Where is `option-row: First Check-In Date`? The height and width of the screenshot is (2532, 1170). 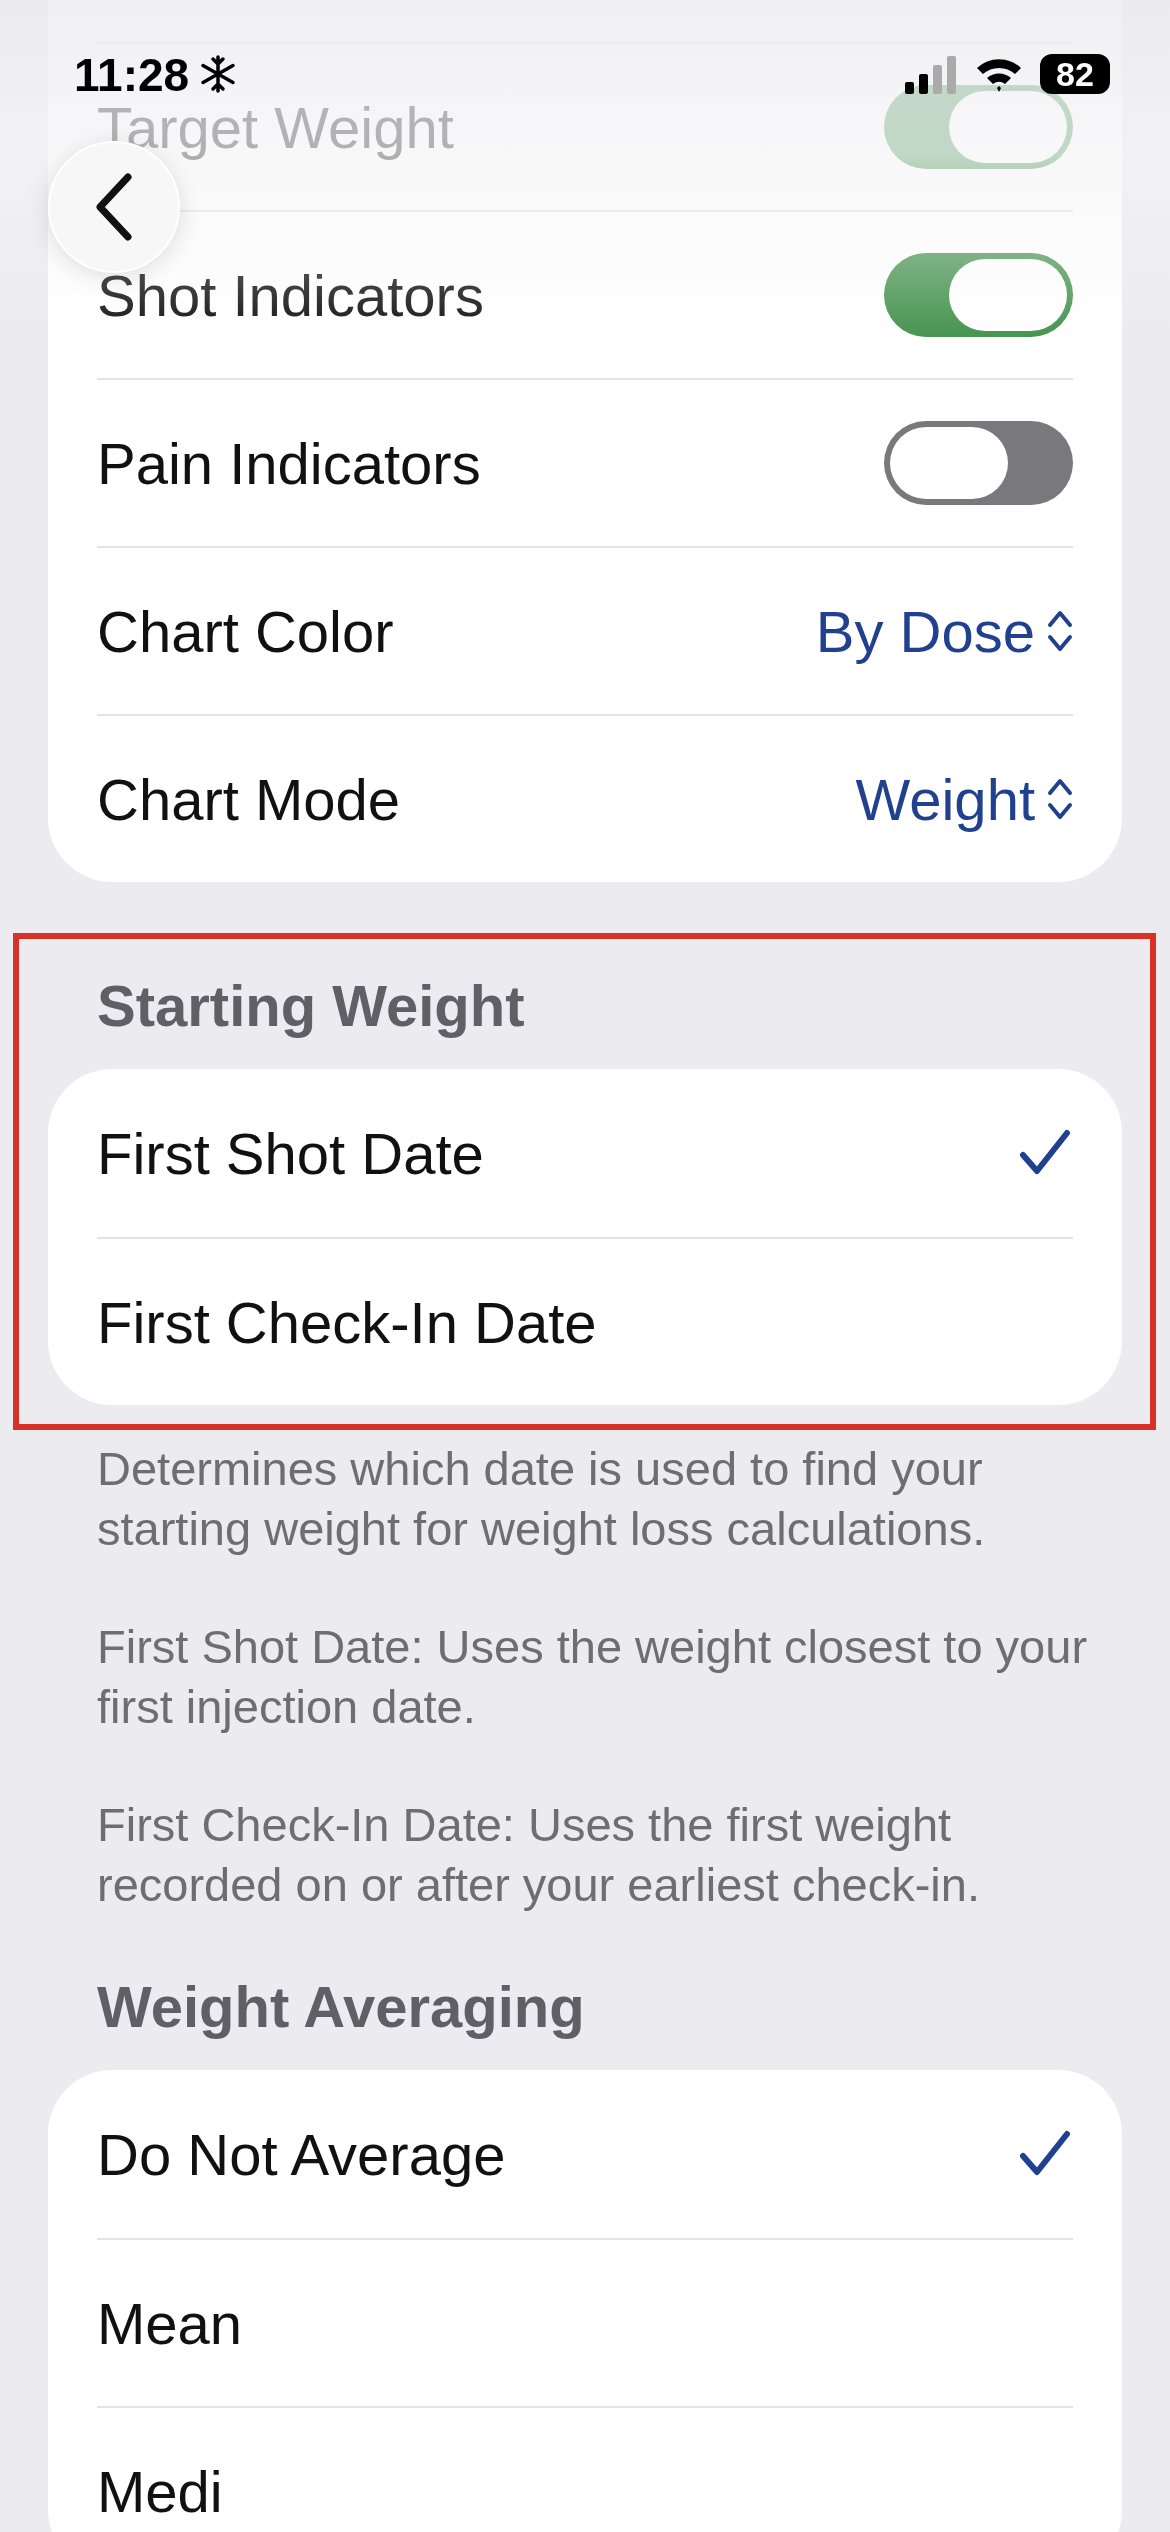
option-row: First Check-In Date is located at coordinates (585, 1321).